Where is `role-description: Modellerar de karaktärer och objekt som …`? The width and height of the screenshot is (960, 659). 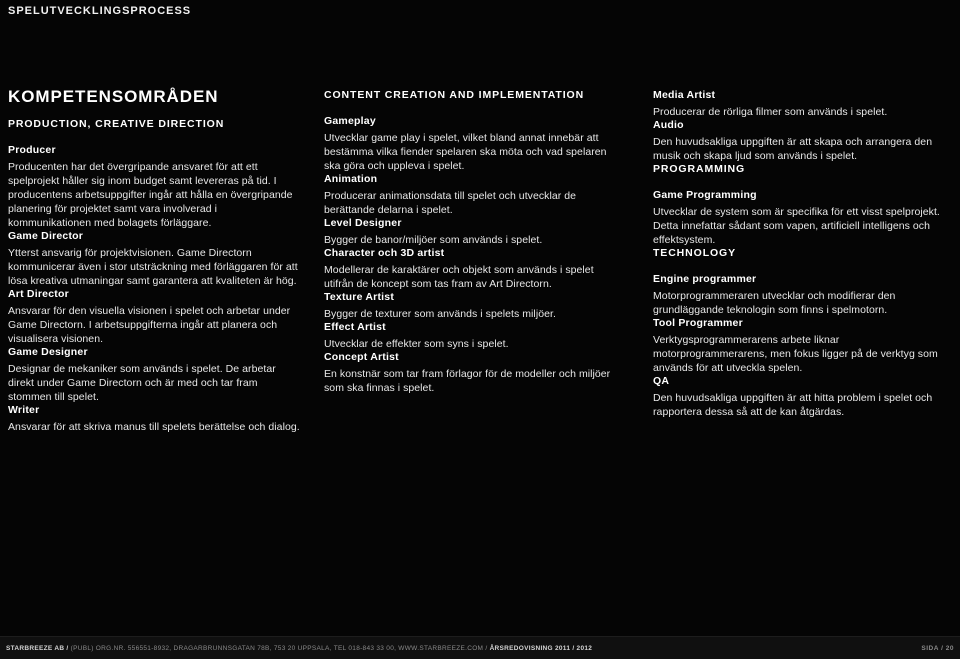 role-description: Modellerar de karaktärer och objekt som … is located at coordinates (459, 277).